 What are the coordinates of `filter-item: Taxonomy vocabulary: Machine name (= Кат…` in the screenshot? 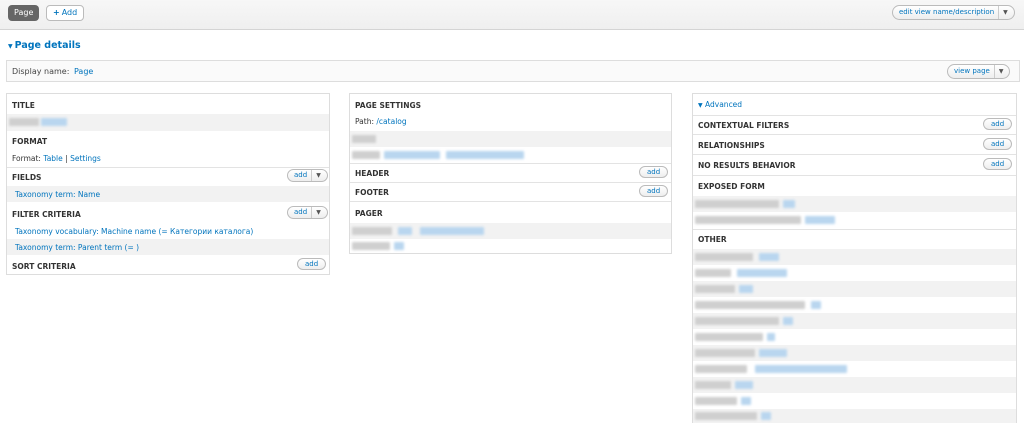 It's located at (134, 231).